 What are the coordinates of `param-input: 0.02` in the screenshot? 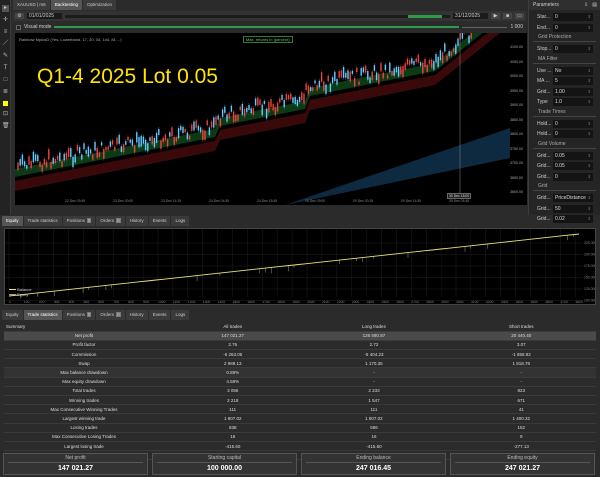 It's located at (573, 219).